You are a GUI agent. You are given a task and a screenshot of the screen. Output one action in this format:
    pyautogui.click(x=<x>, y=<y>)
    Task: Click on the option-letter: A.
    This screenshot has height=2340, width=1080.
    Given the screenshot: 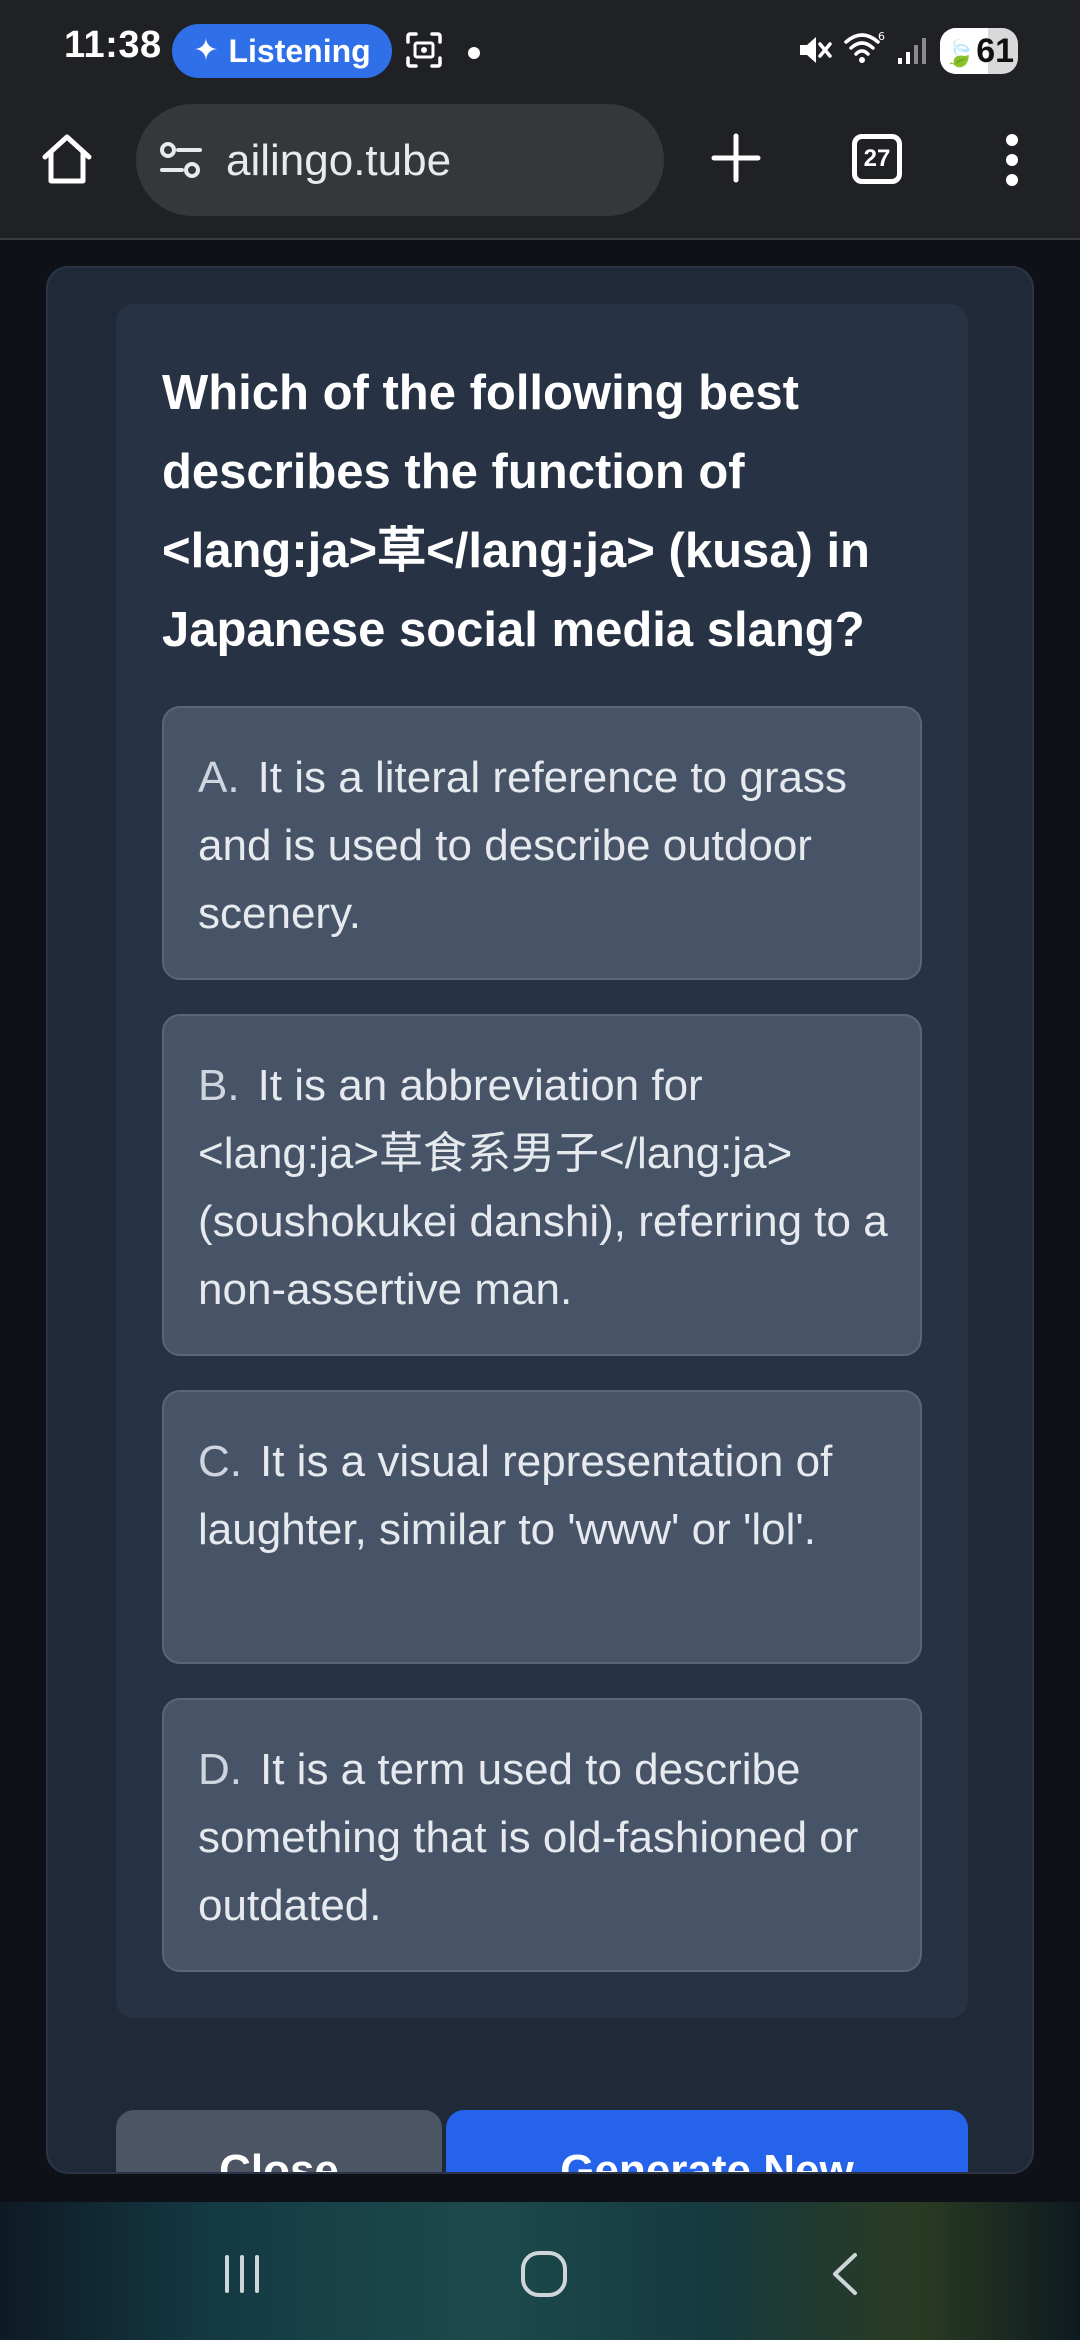 What is the action you would take?
    pyautogui.click(x=219, y=777)
    